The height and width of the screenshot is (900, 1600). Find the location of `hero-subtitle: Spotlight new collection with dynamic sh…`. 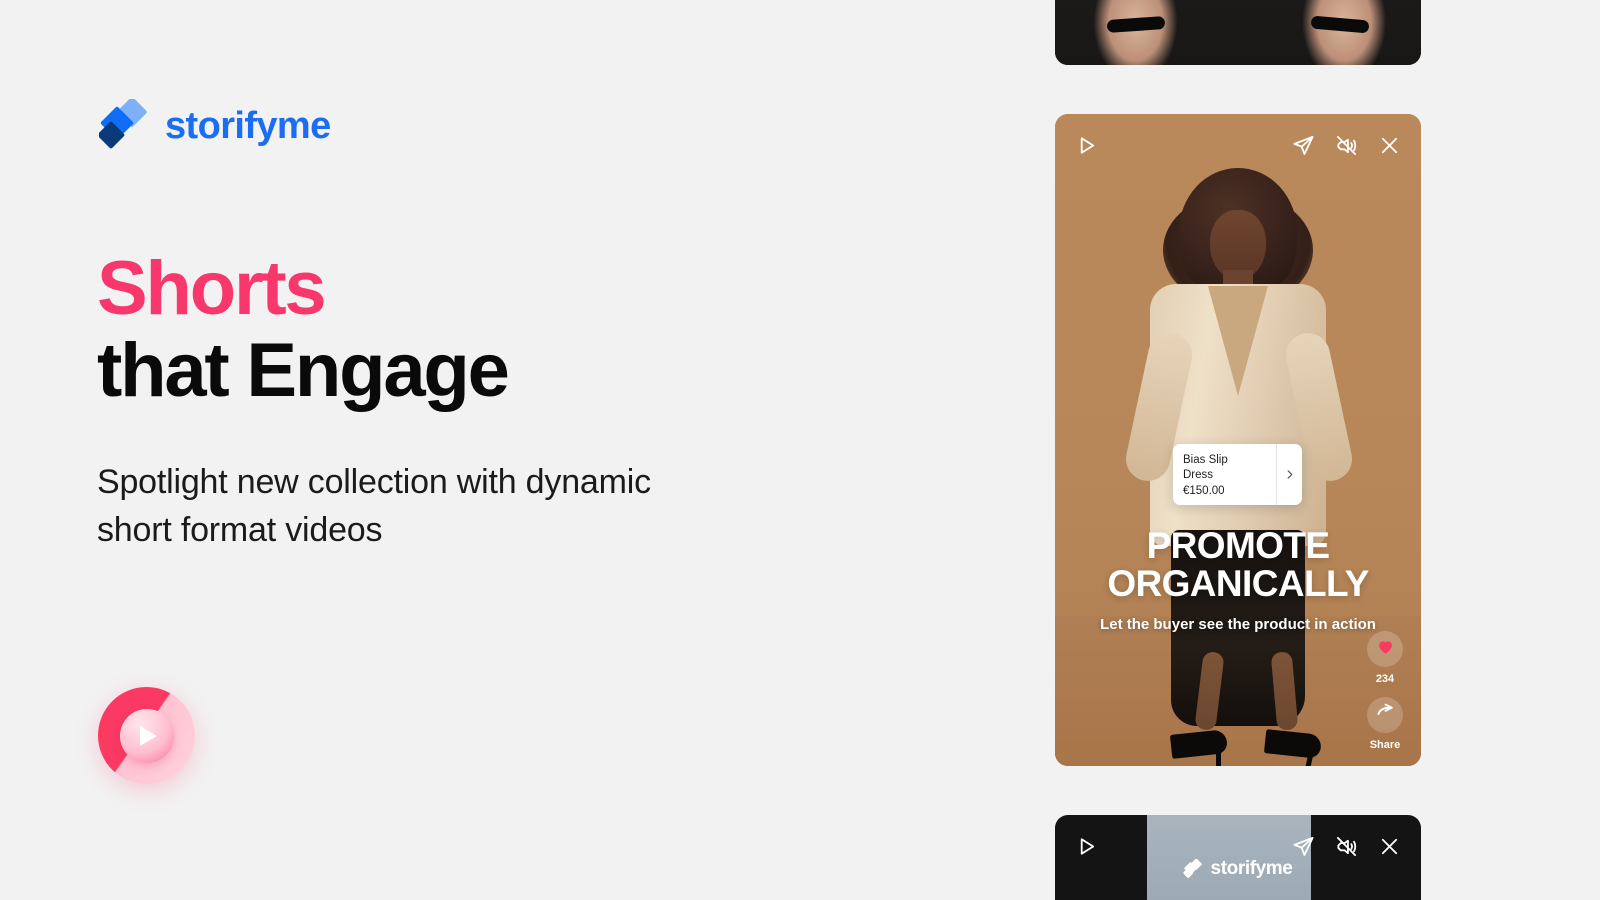

hero-subtitle: Spotlight new collection with dynamic sh… is located at coordinates (374, 506).